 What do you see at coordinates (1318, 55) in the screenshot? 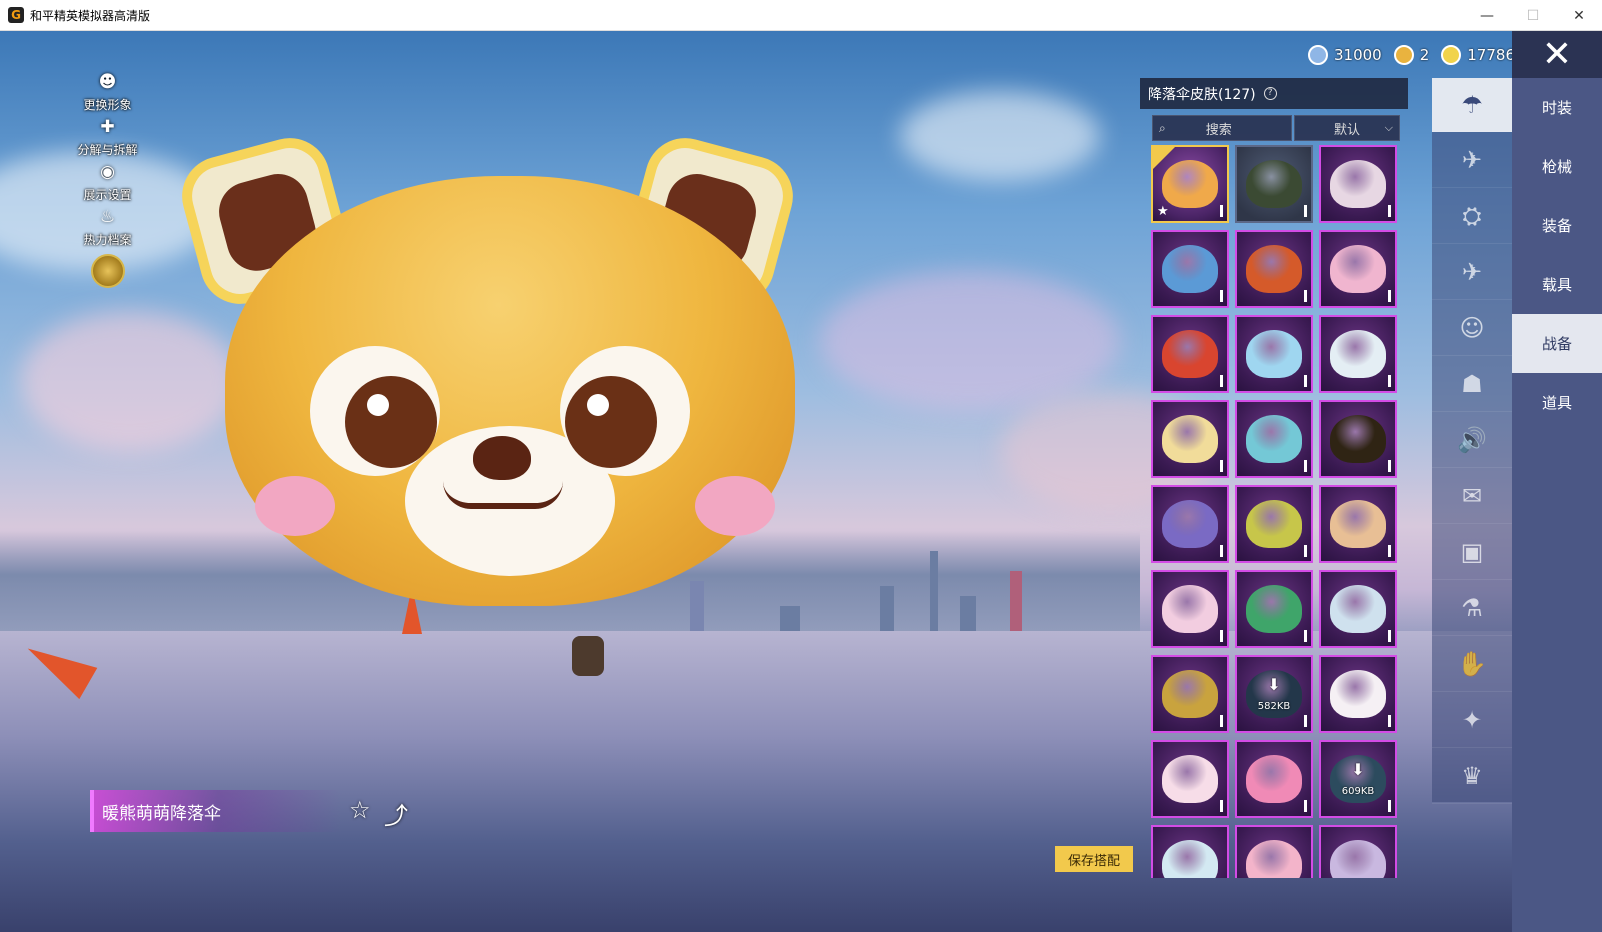
I see `silver-coin-icon` at bounding box center [1318, 55].